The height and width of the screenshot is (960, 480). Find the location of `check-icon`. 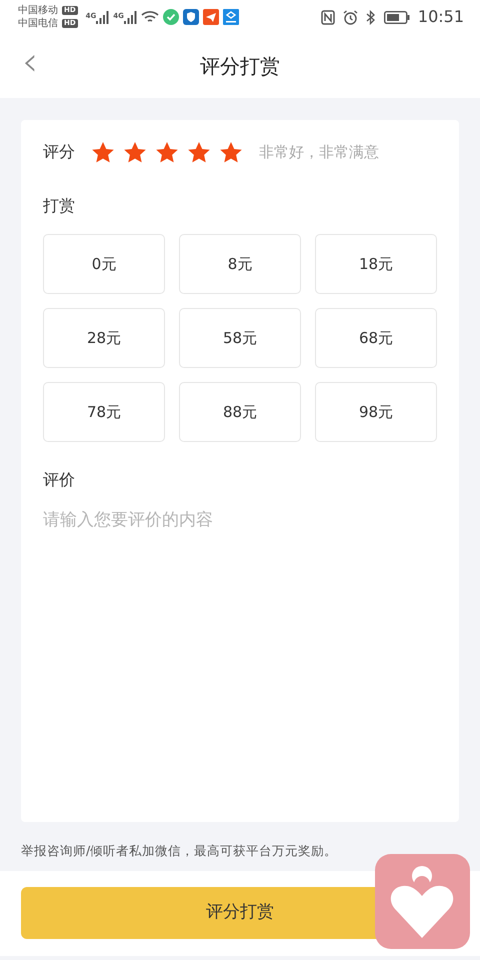

check-icon is located at coordinates (170, 17).